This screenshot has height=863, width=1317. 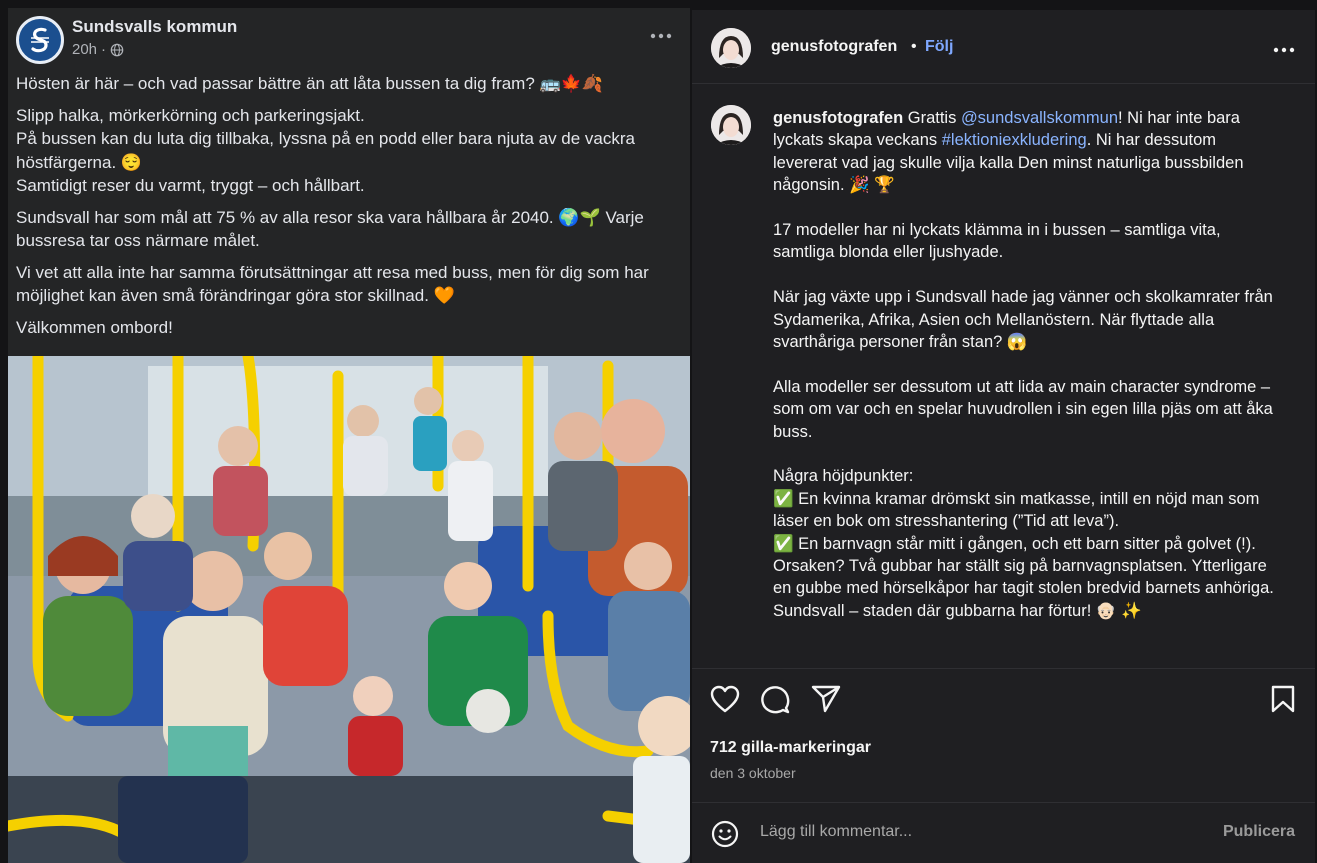 I want to click on post-time: 20h, so click(x=84, y=49).